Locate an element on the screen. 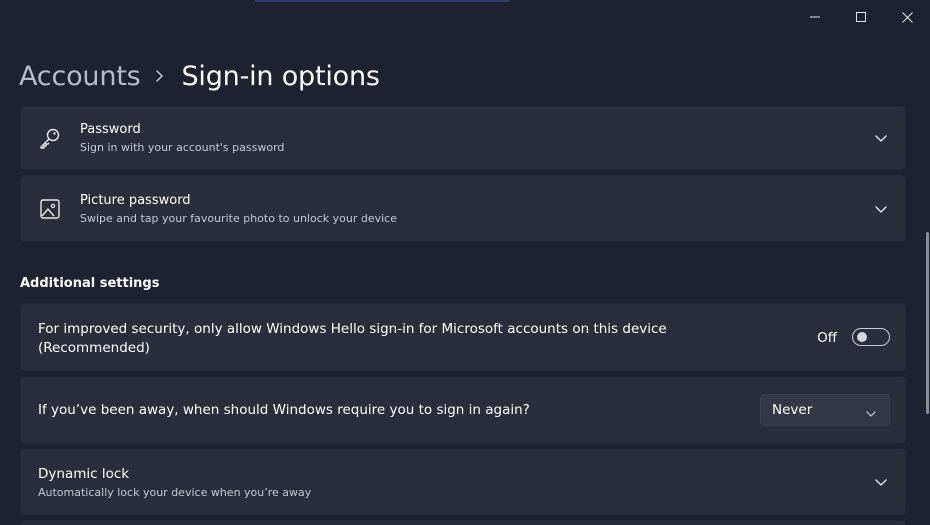 The image size is (930, 525). chevron-right-icon is located at coordinates (160, 76).